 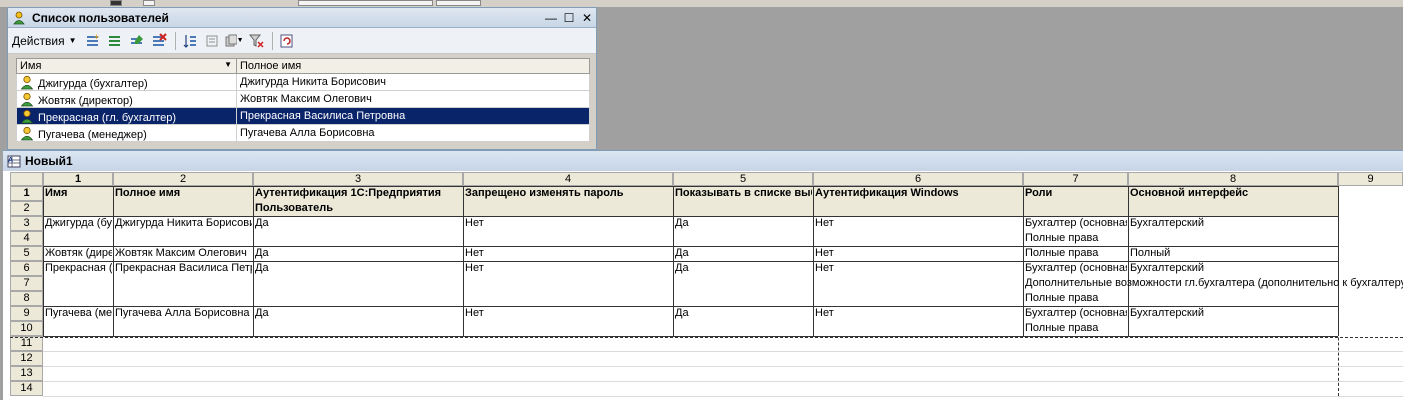 I want to click on row-header: 11, so click(x=26, y=343).